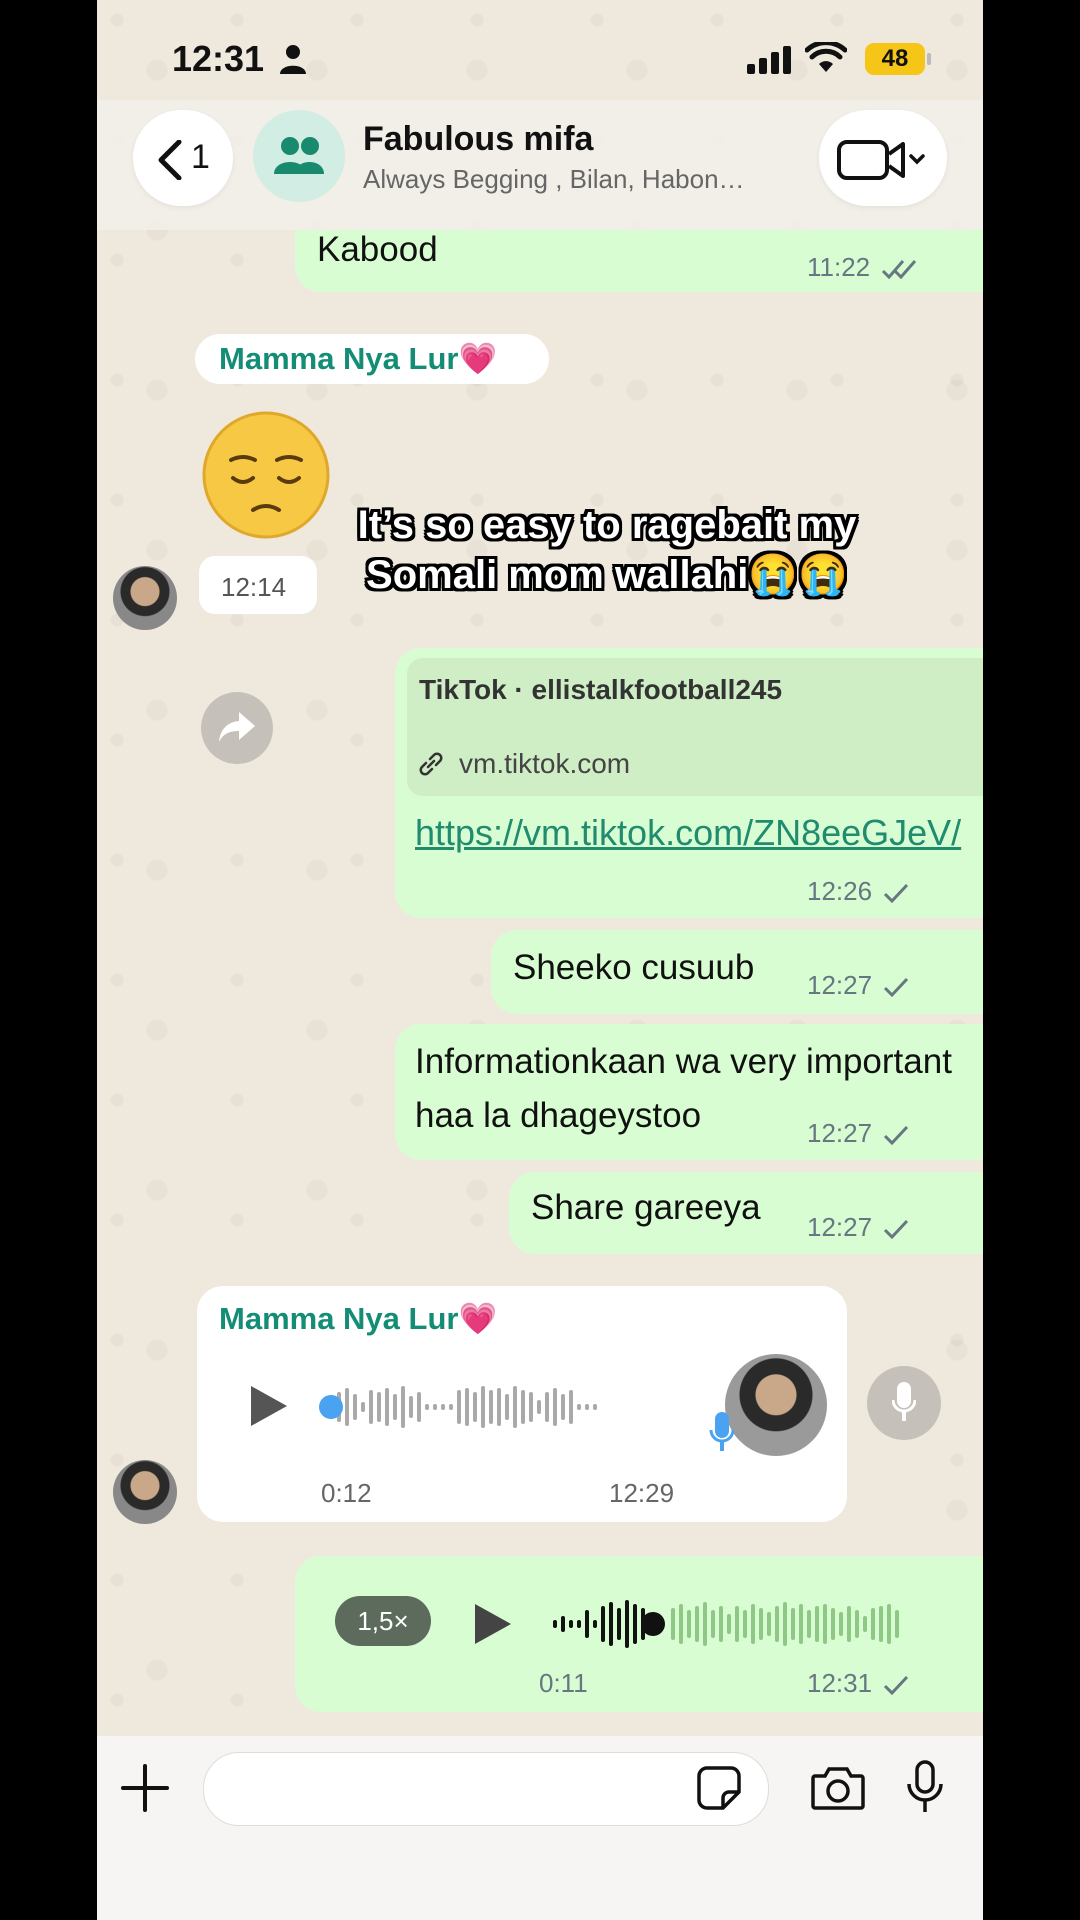 This screenshot has height=1920, width=1080. I want to click on group-avatar, so click(299, 156).